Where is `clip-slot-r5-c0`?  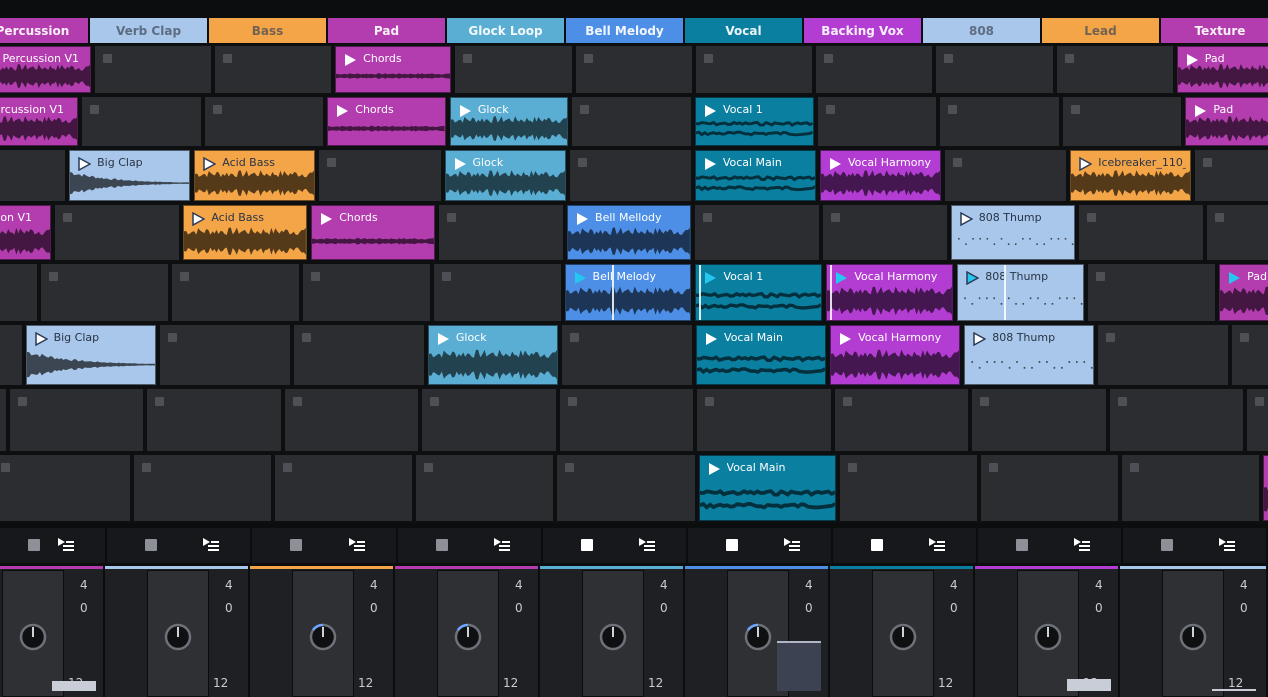
clip-slot-r5-c0 is located at coordinates (12, 355).